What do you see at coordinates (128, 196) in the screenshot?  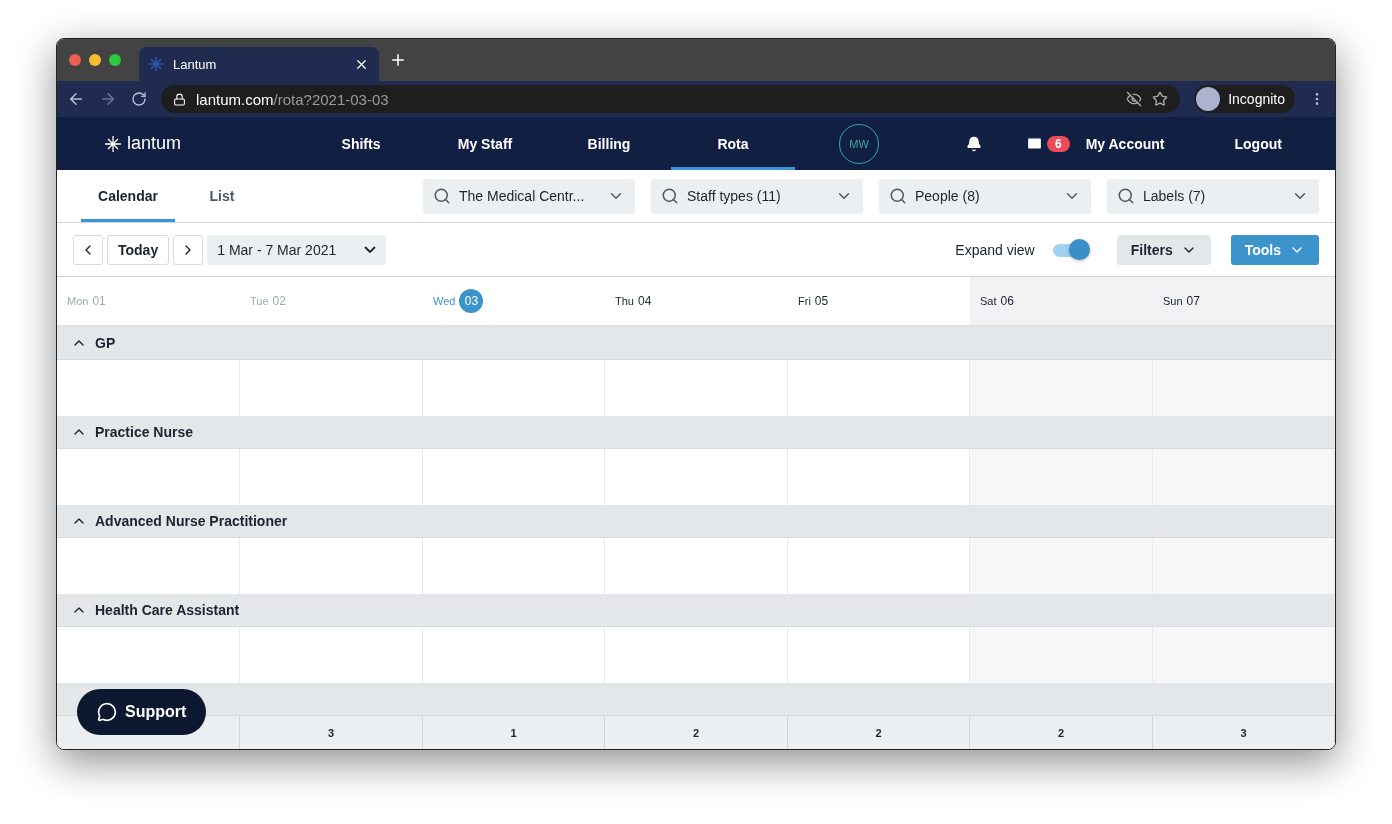 I see `view-tab: Calendar` at bounding box center [128, 196].